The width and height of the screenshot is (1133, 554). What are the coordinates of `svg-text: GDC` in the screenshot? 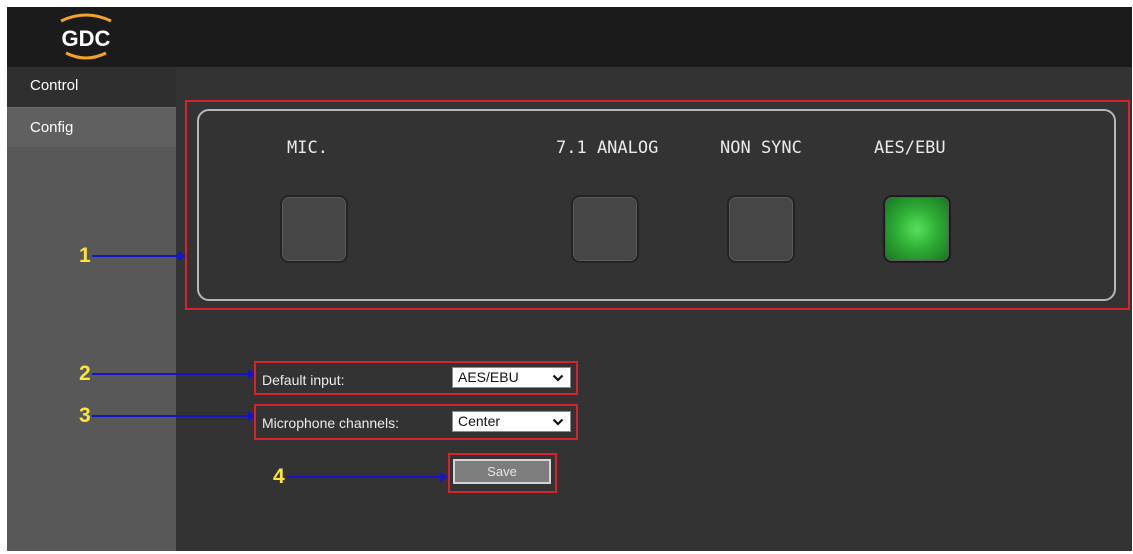 It's located at (86, 38).